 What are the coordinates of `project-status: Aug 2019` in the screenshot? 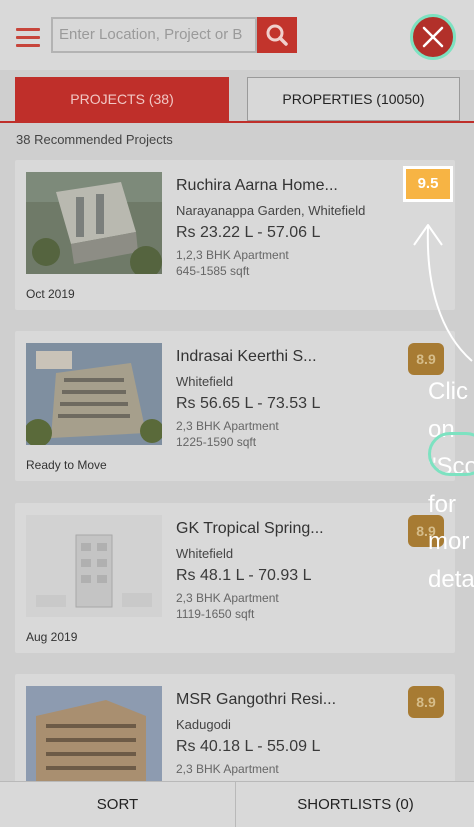 It's located at (52, 637).